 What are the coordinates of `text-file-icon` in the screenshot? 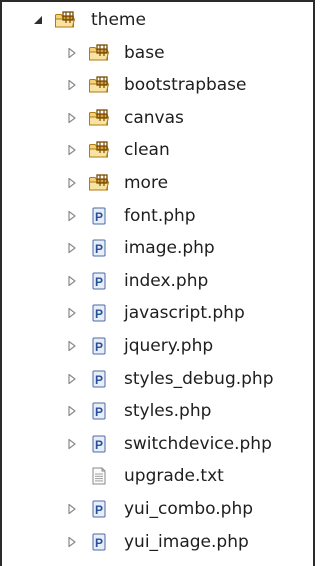 It's located at (99, 476).